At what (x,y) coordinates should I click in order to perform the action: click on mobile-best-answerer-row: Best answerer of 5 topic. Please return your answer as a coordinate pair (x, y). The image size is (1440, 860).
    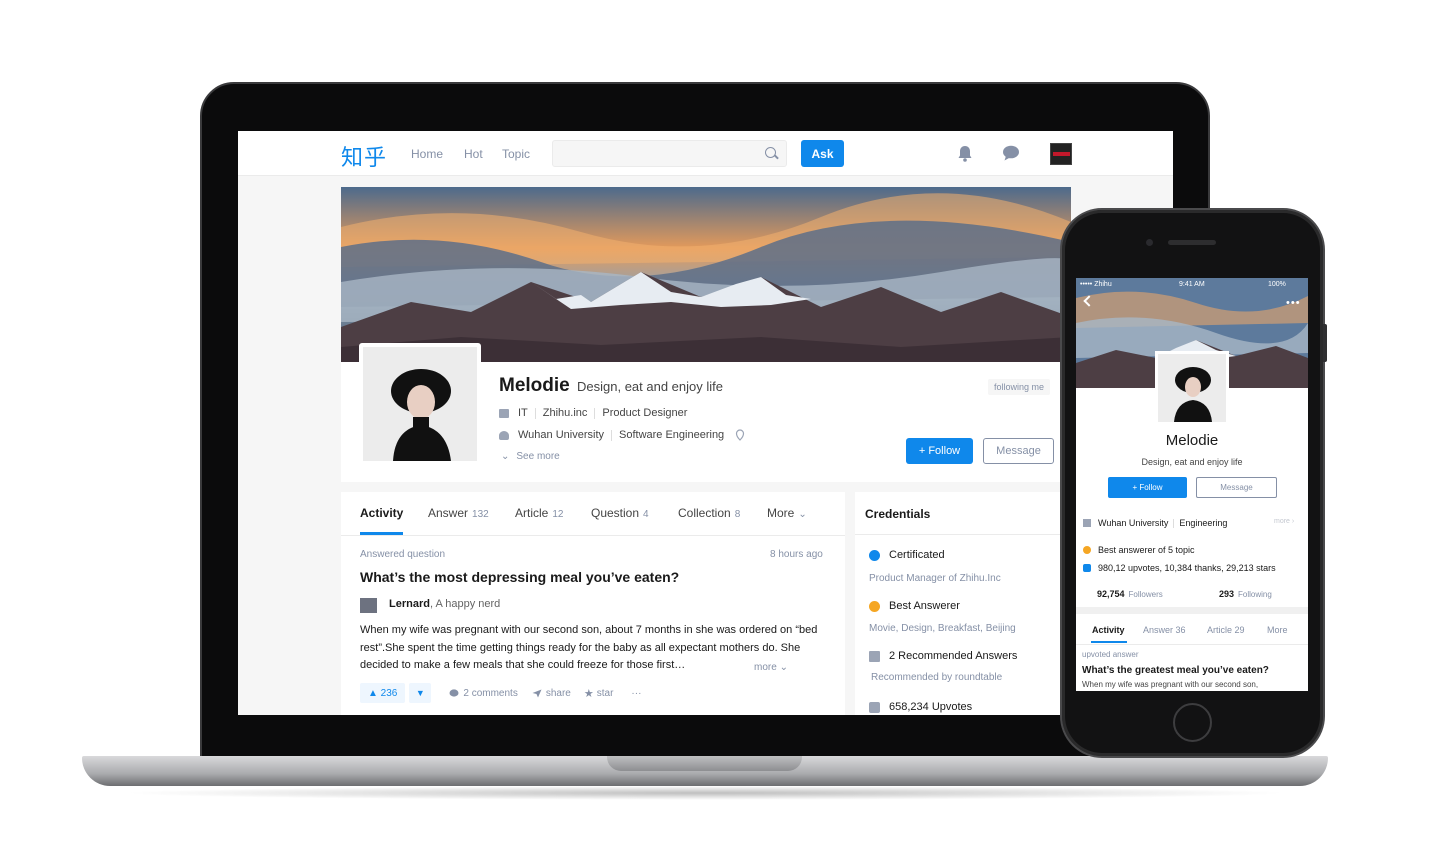
    Looking at the image, I should click on (1139, 550).